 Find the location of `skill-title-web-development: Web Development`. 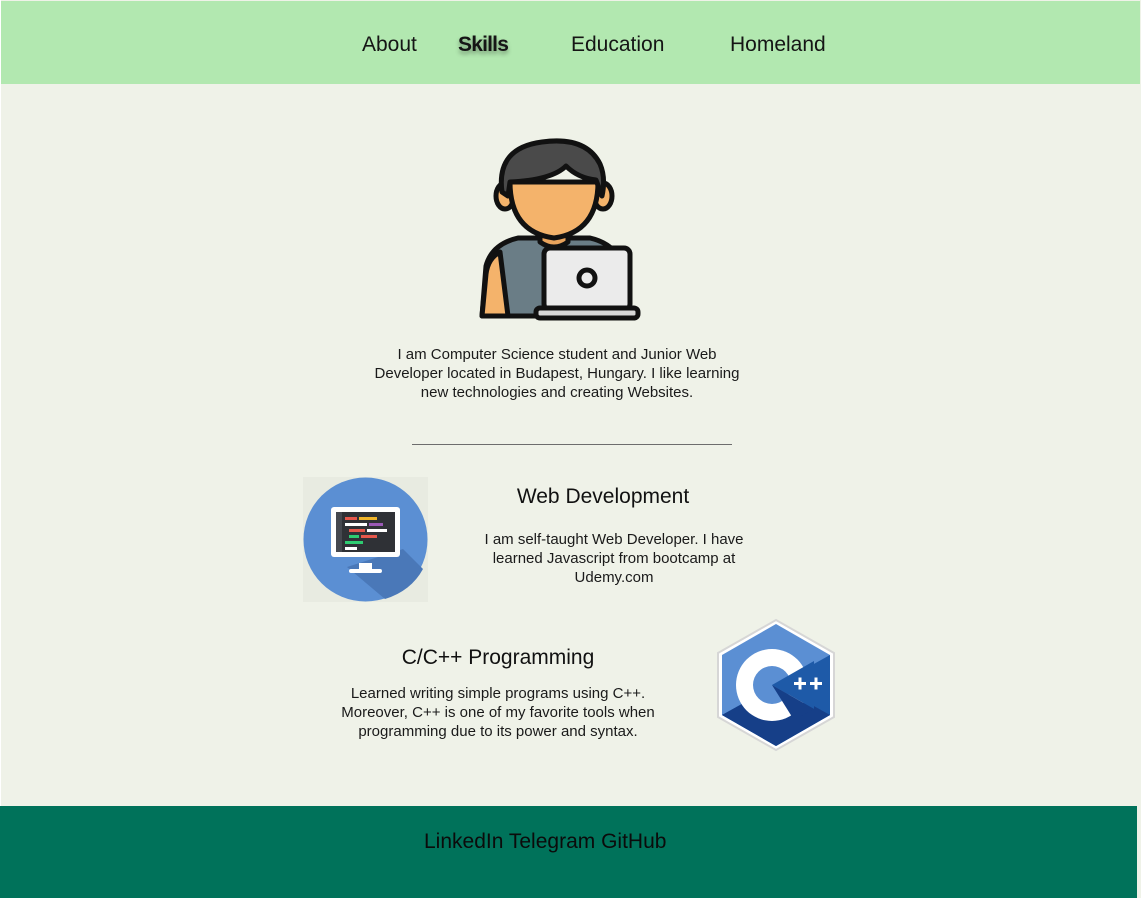

skill-title-web-development: Web Development is located at coordinates (603, 496).